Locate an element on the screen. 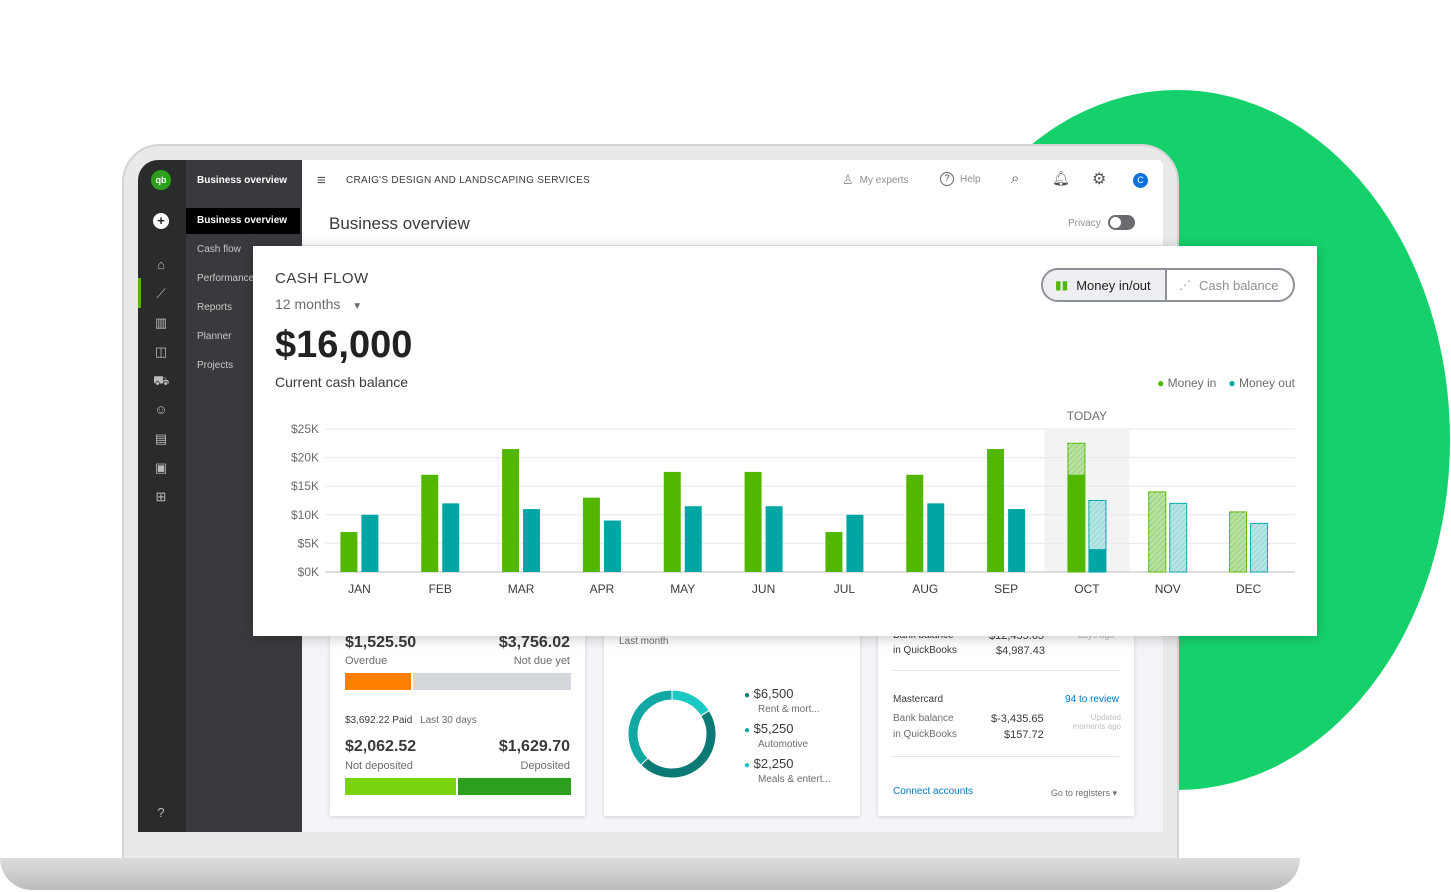 This screenshot has height=892, width=1451. caret-down-icon: ▼ is located at coordinates (357, 306).